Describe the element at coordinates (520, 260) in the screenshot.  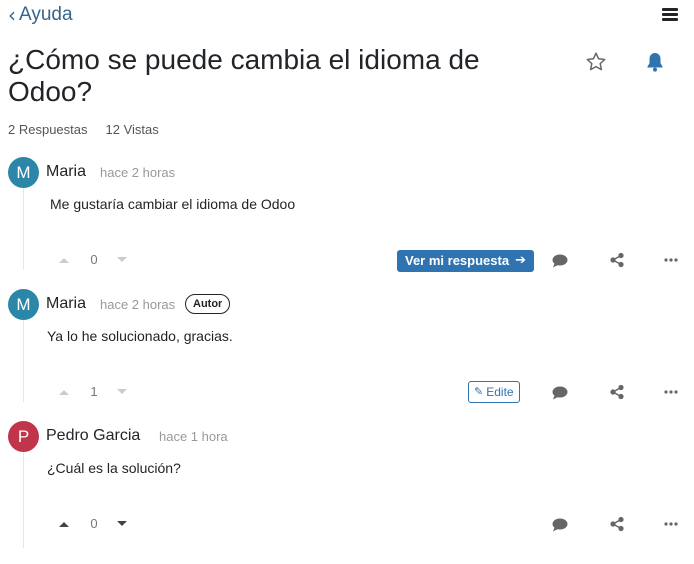
I see `arrow-right-icon: ➔` at that location.